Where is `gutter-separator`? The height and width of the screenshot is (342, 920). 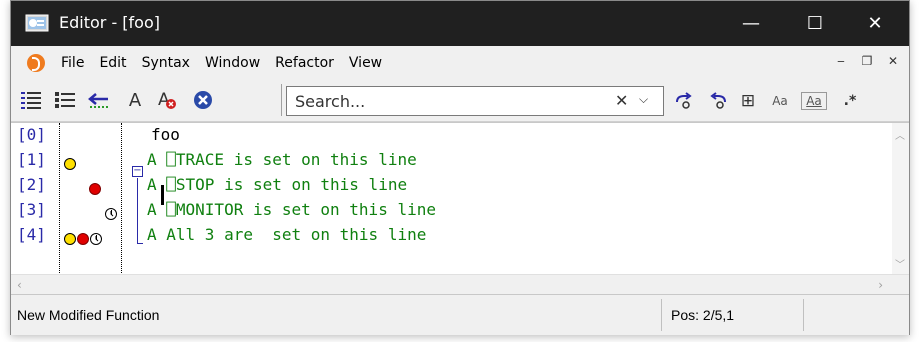
gutter-separator is located at coordinates (59, 198).